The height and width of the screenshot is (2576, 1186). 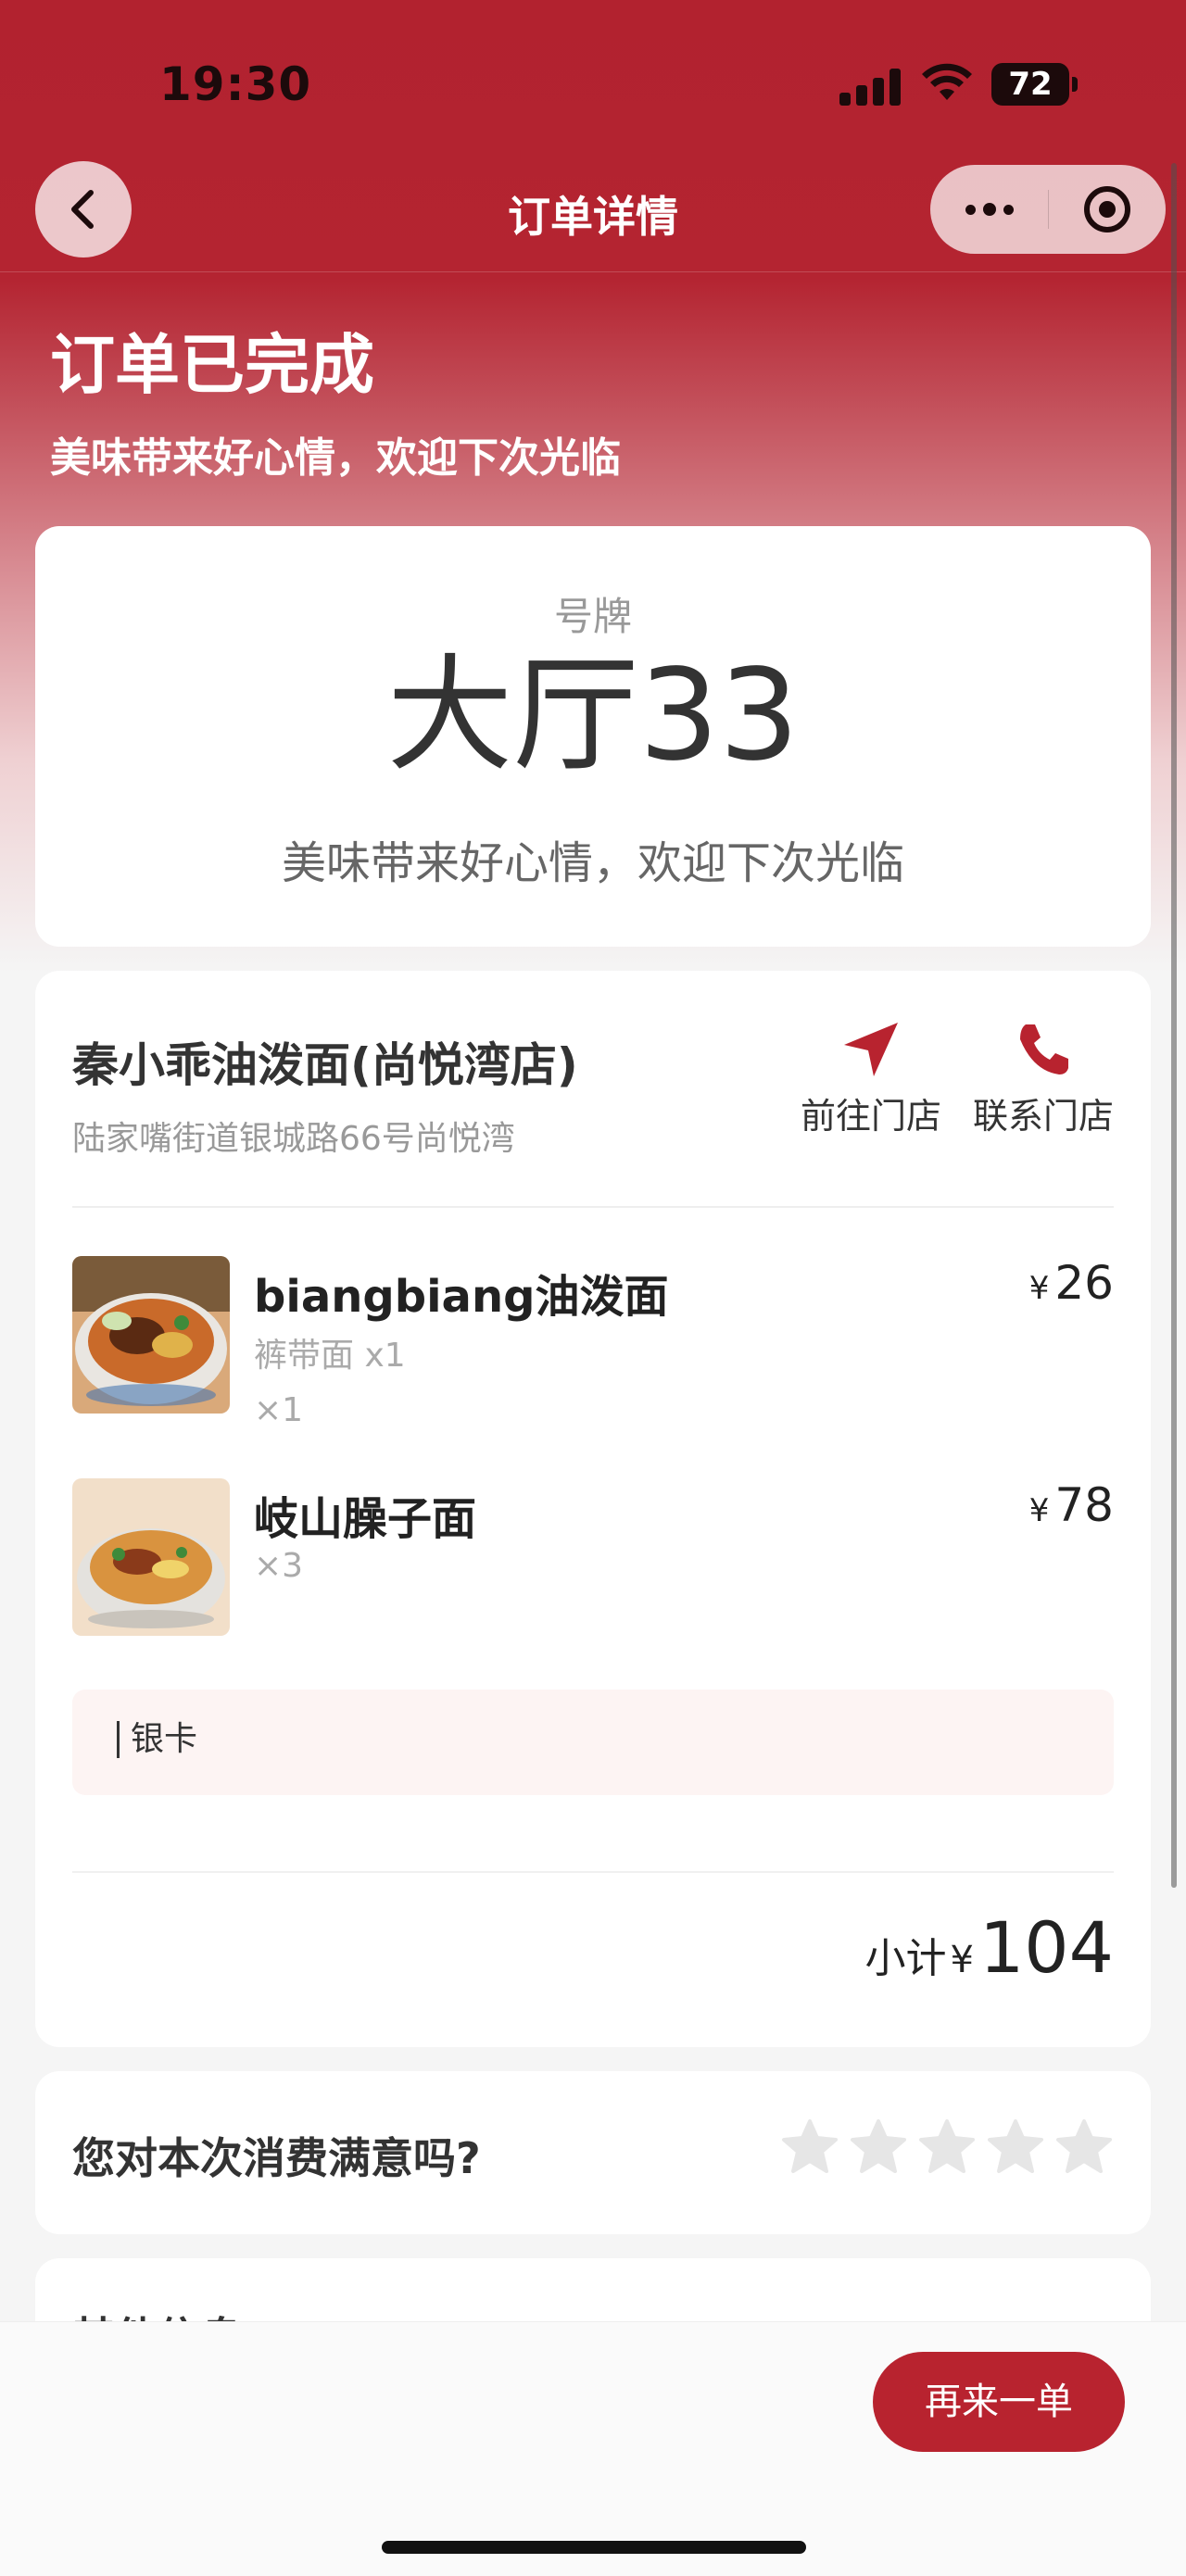 I want to click on miniprogram-capsule, so click(x=1048, y=209).